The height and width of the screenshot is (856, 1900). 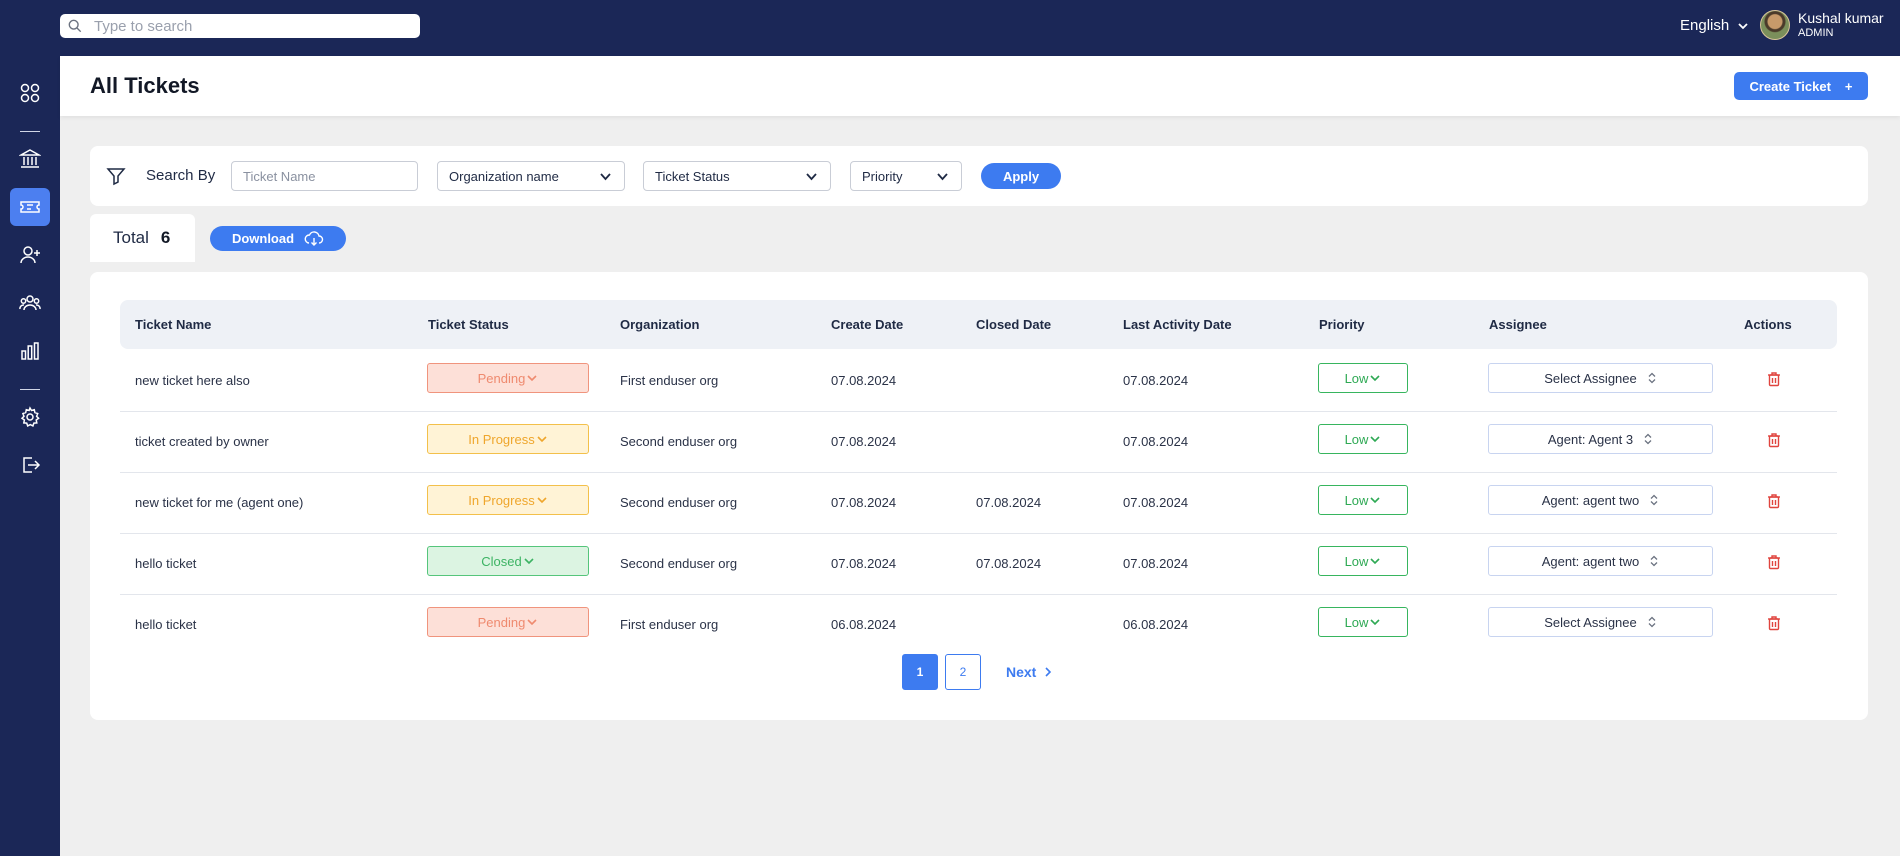 I want to click on total-label: Total, so click(x=131, y=237).